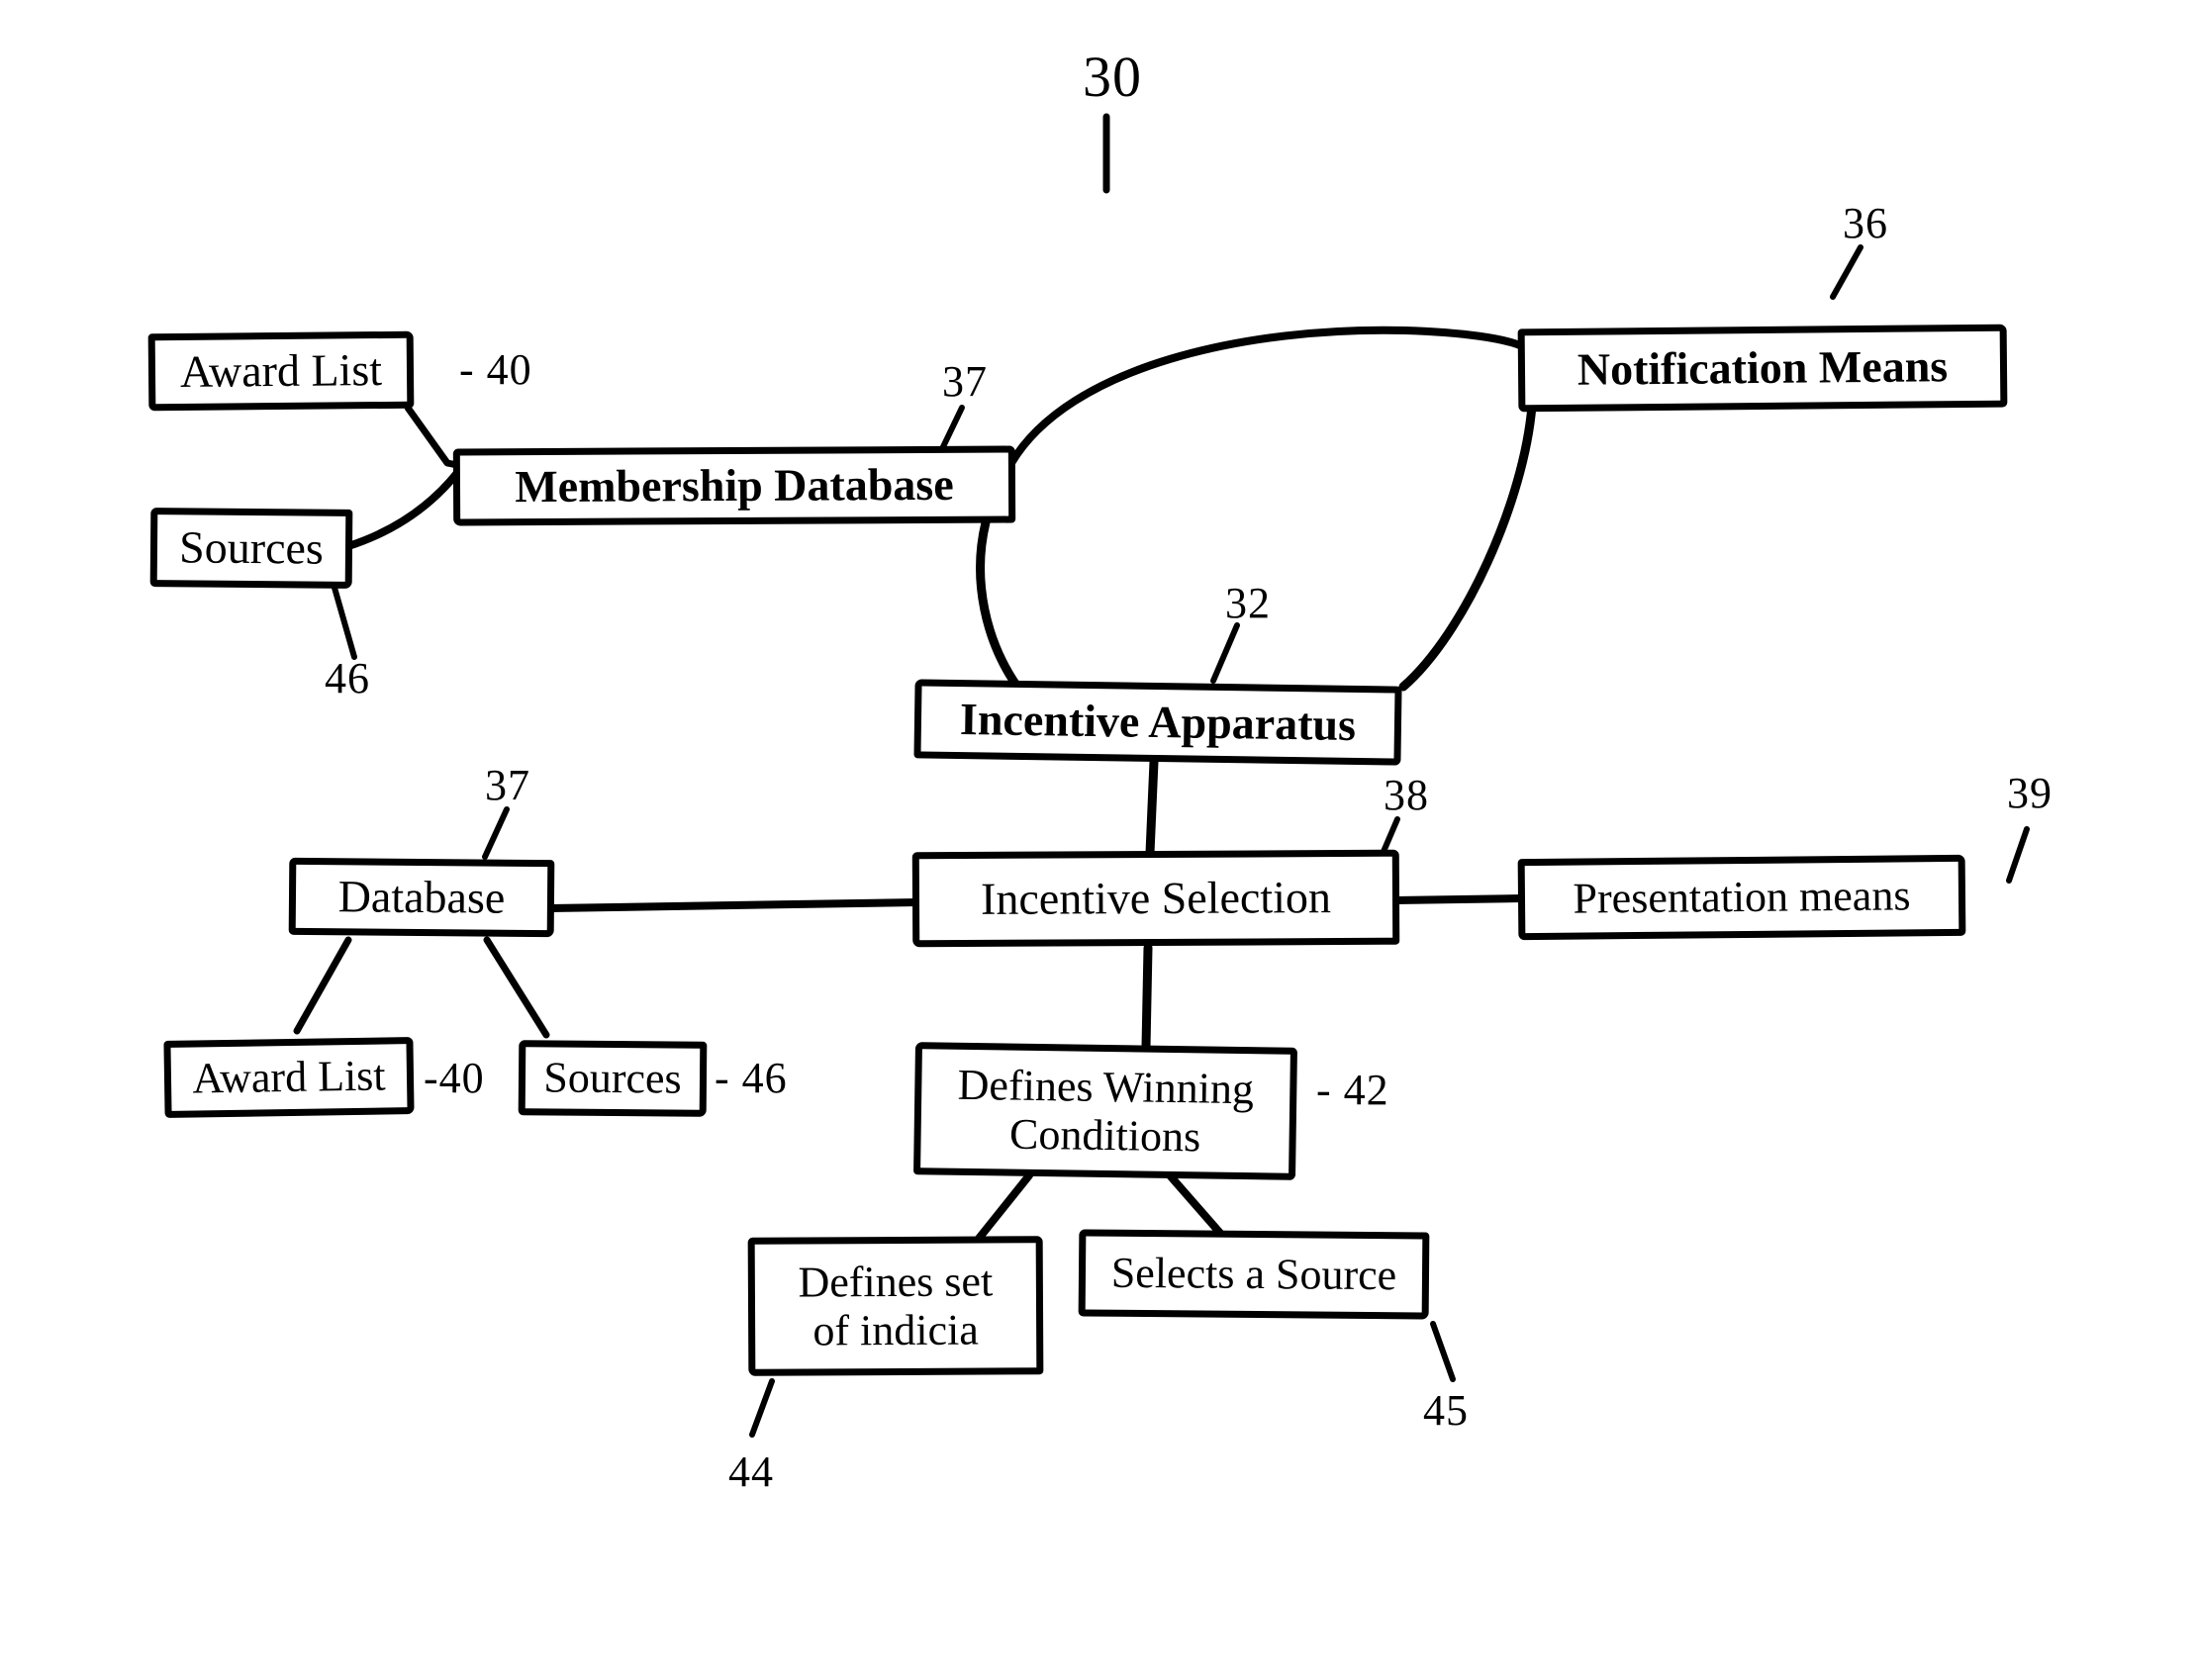 This screenshot has height=1680, width=2197. I want to click on node-membership-database: Membership Database, so click(734, 485).